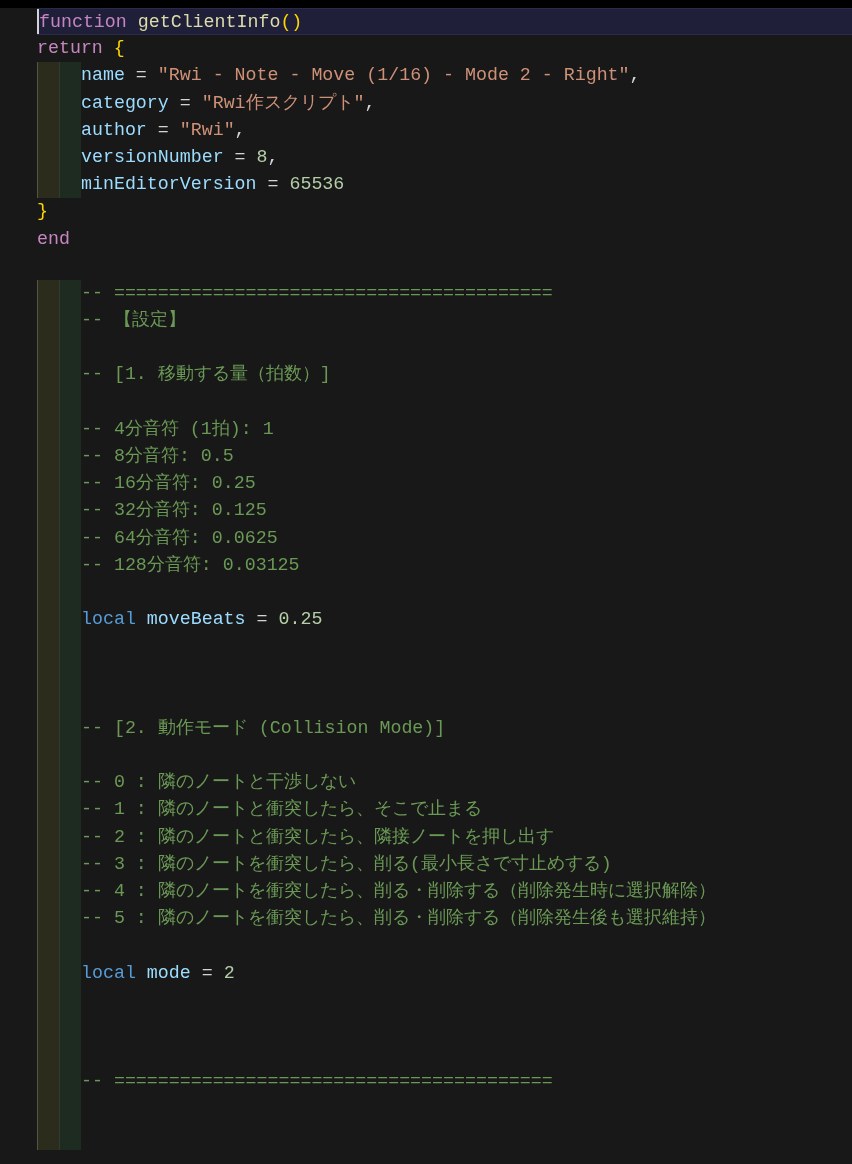  Describe the element at coordinates (157, 456) in the screenshot. I see `code-line: -- 8分音符: 0.5` at that location.